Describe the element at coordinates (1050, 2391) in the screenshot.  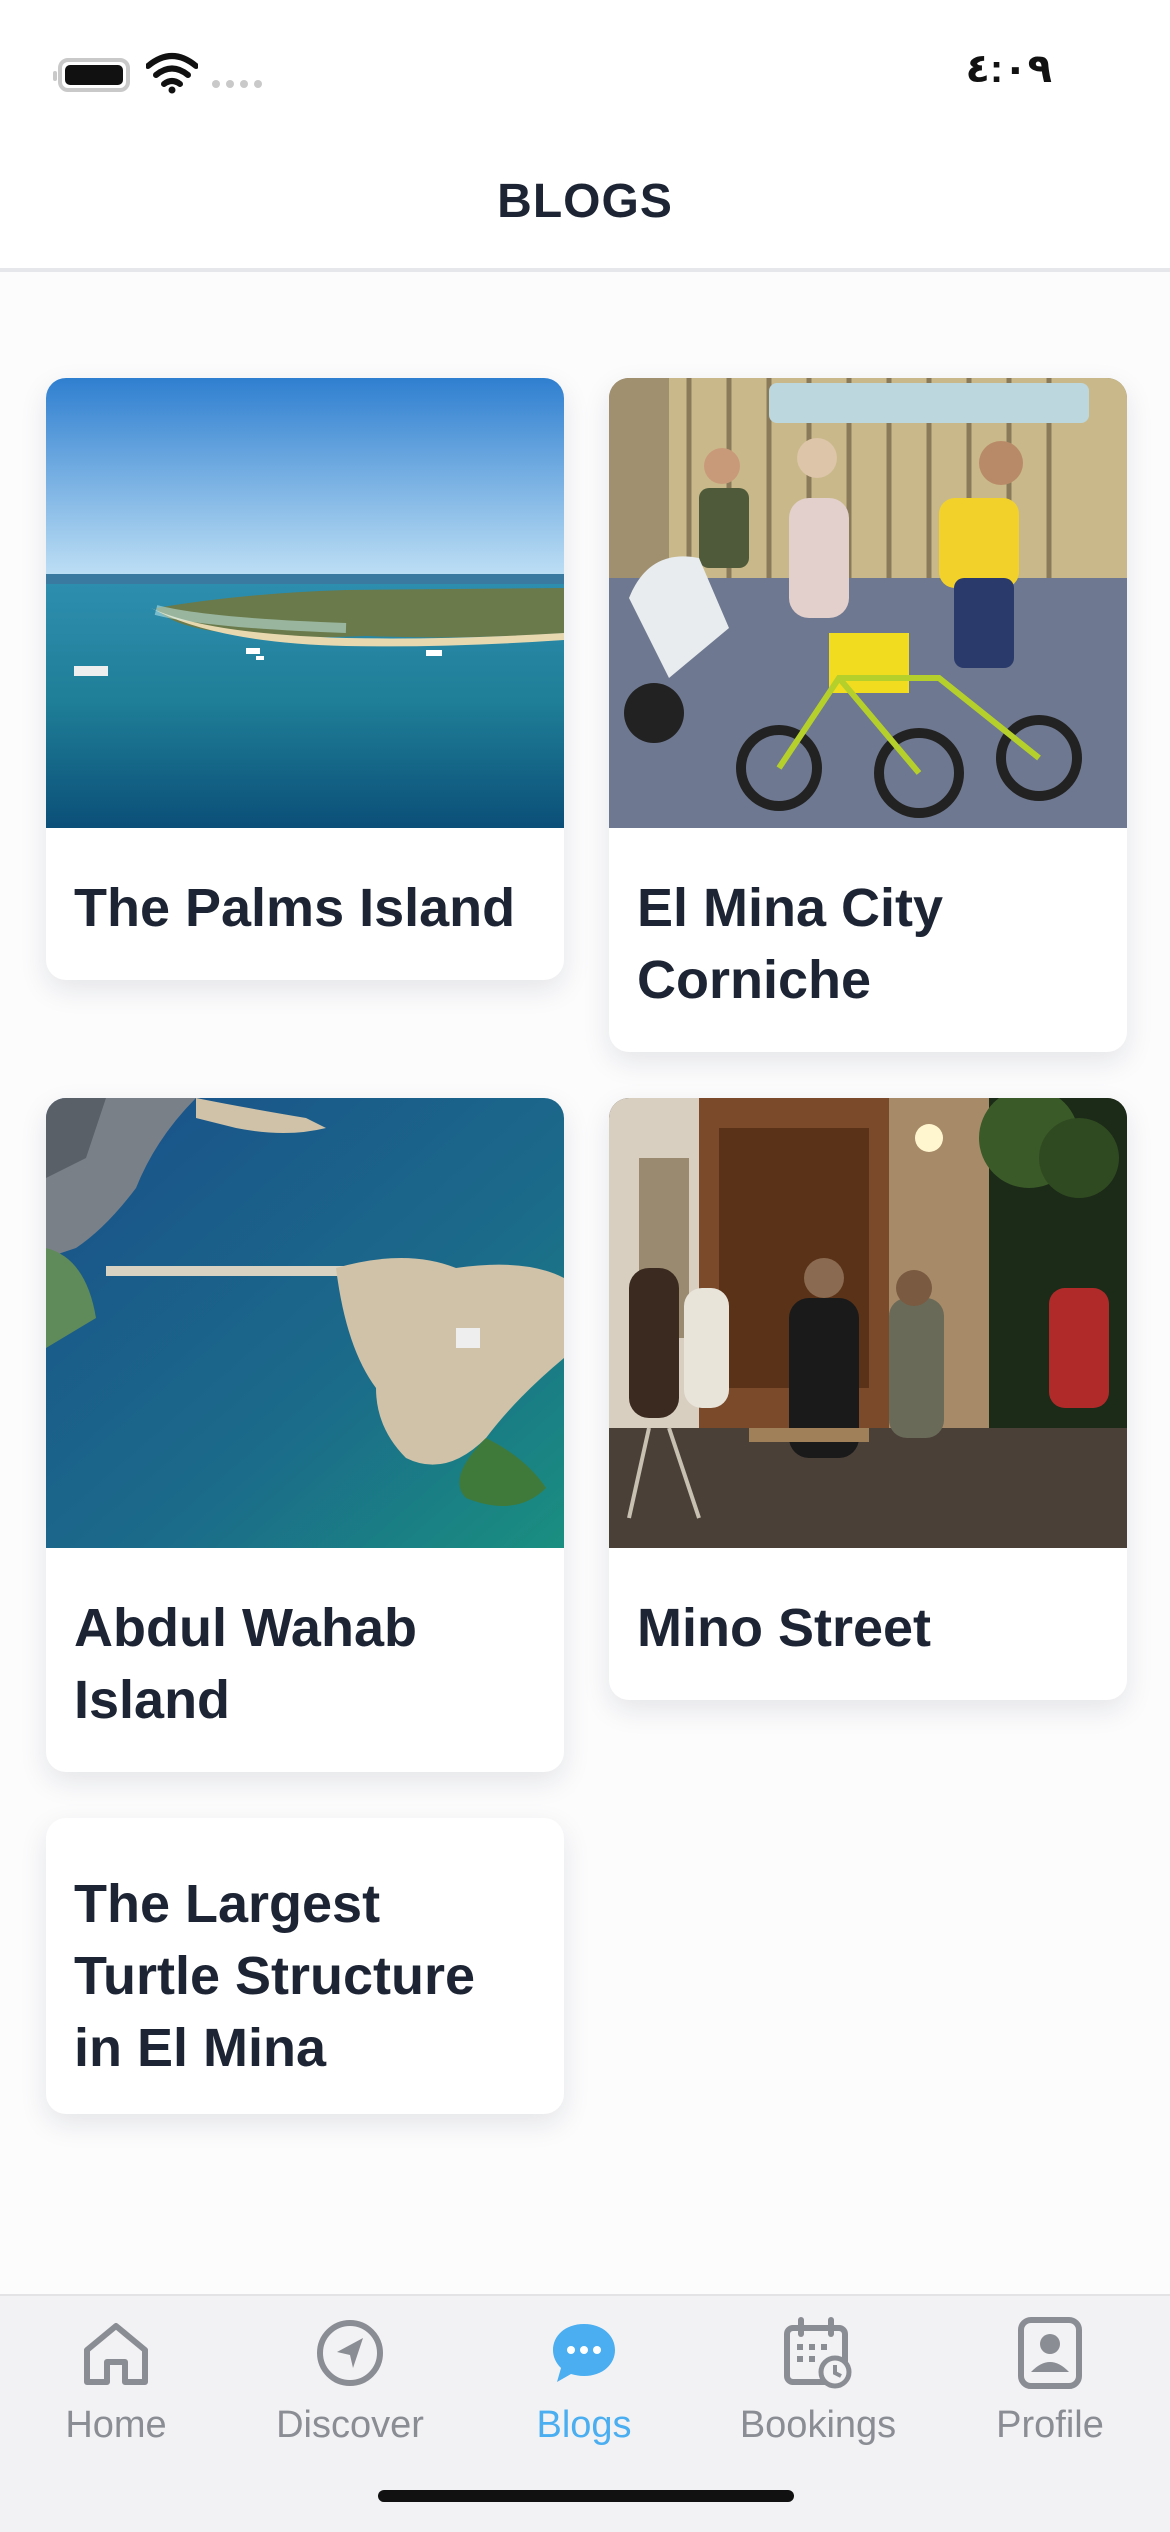
I see `tab-profile: Profile` at that location.